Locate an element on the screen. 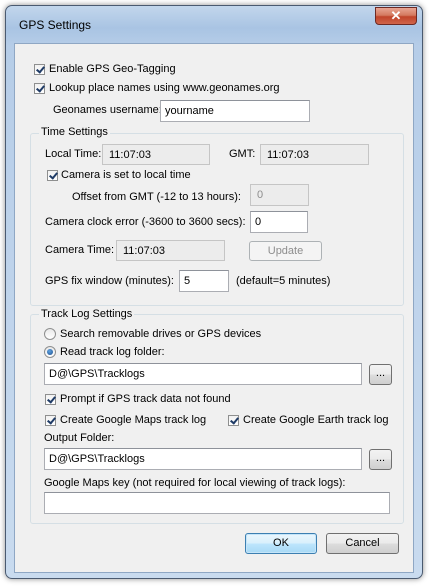  close-button: ✕ is located at coordinates (396, 16).